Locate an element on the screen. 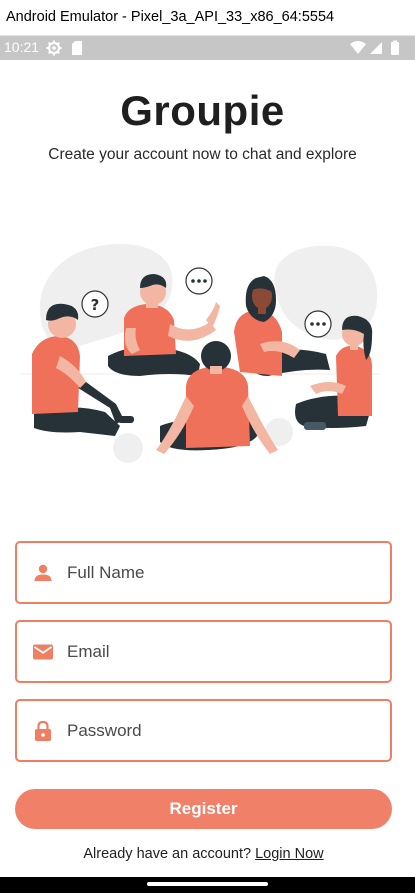 Image resolution: width=415 pixels, height=893 pixels. status-bar: 10:21 is located at coordinates (207, 48).